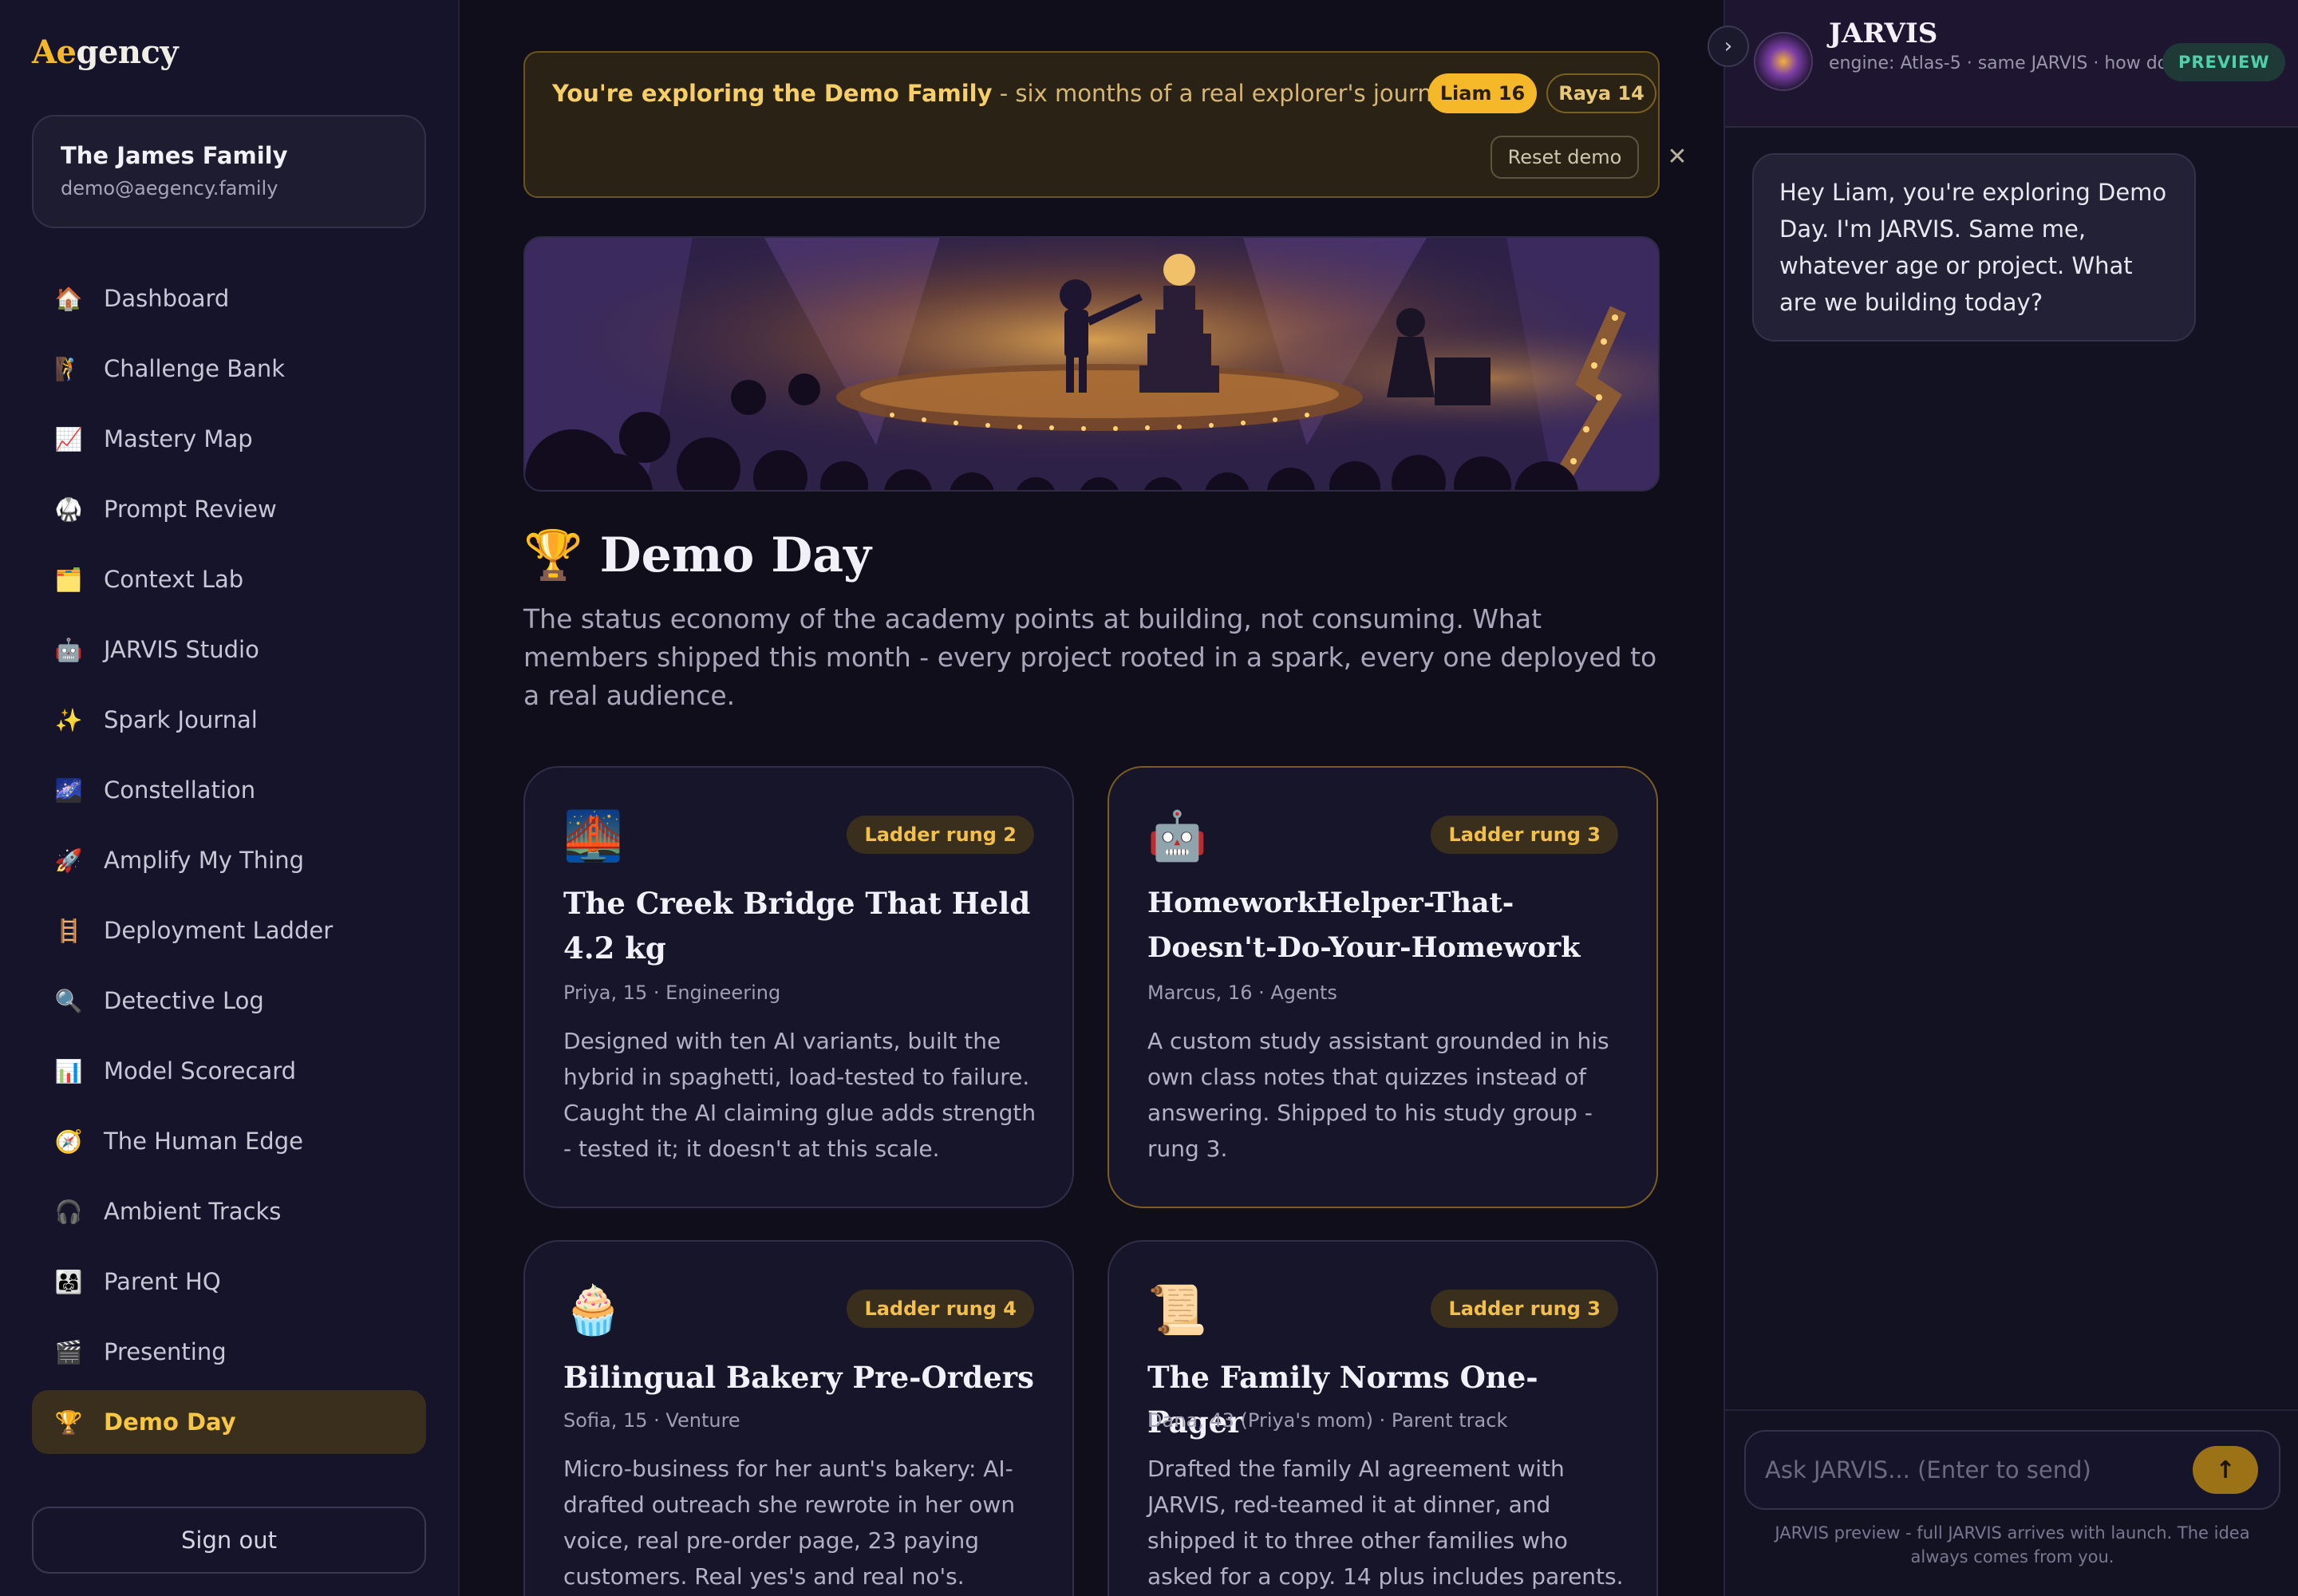 The height and width of the screenshot is (1596, 2298). I want to click on project-meta: Dana, 43 (Priya's mom) · Parent track, so click(1328, 1420).